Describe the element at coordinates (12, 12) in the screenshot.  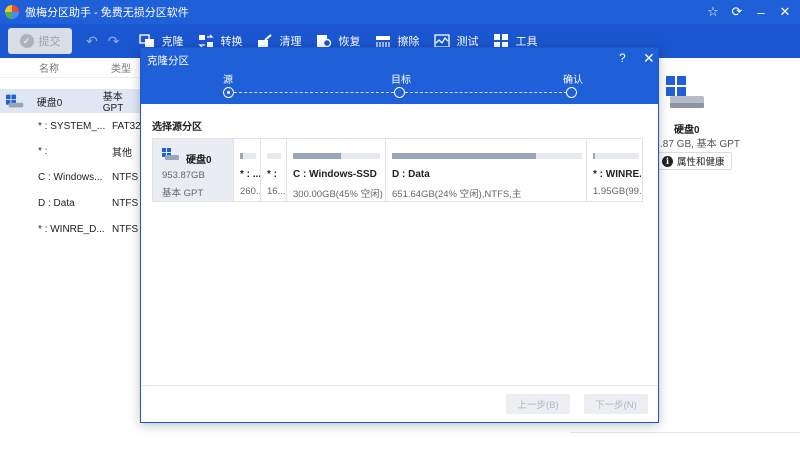
I see `app-logo-icon` at that location.